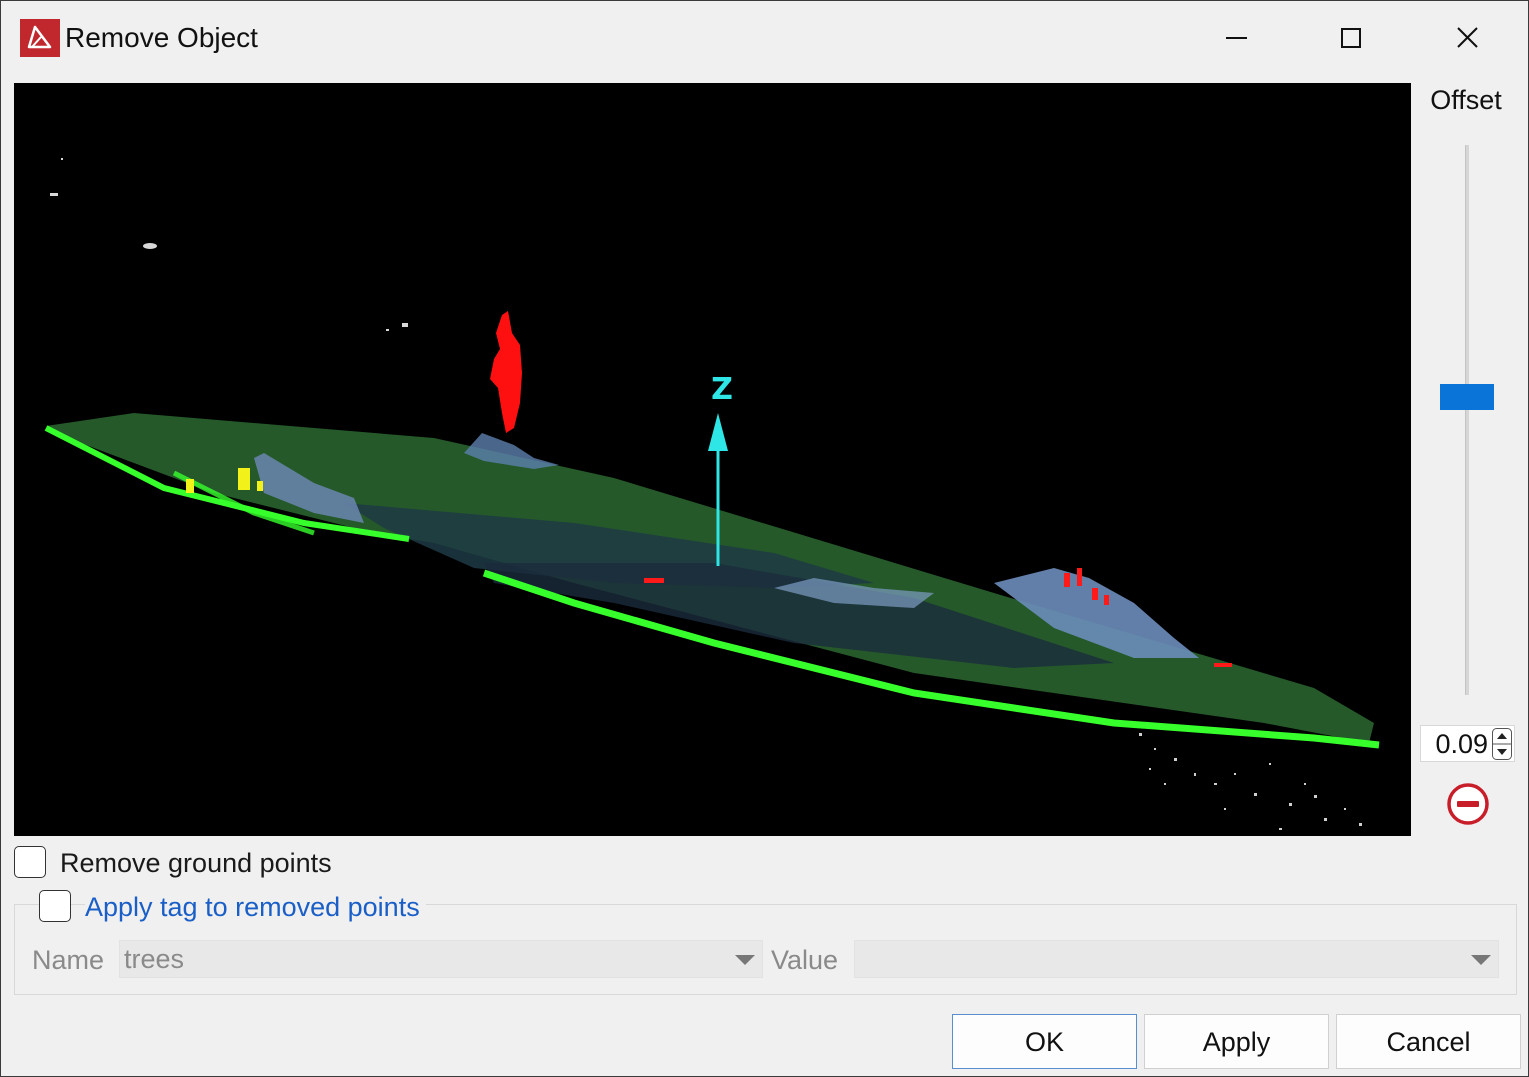  I want to click on offset-slider-thumb, so click(1467, 397).